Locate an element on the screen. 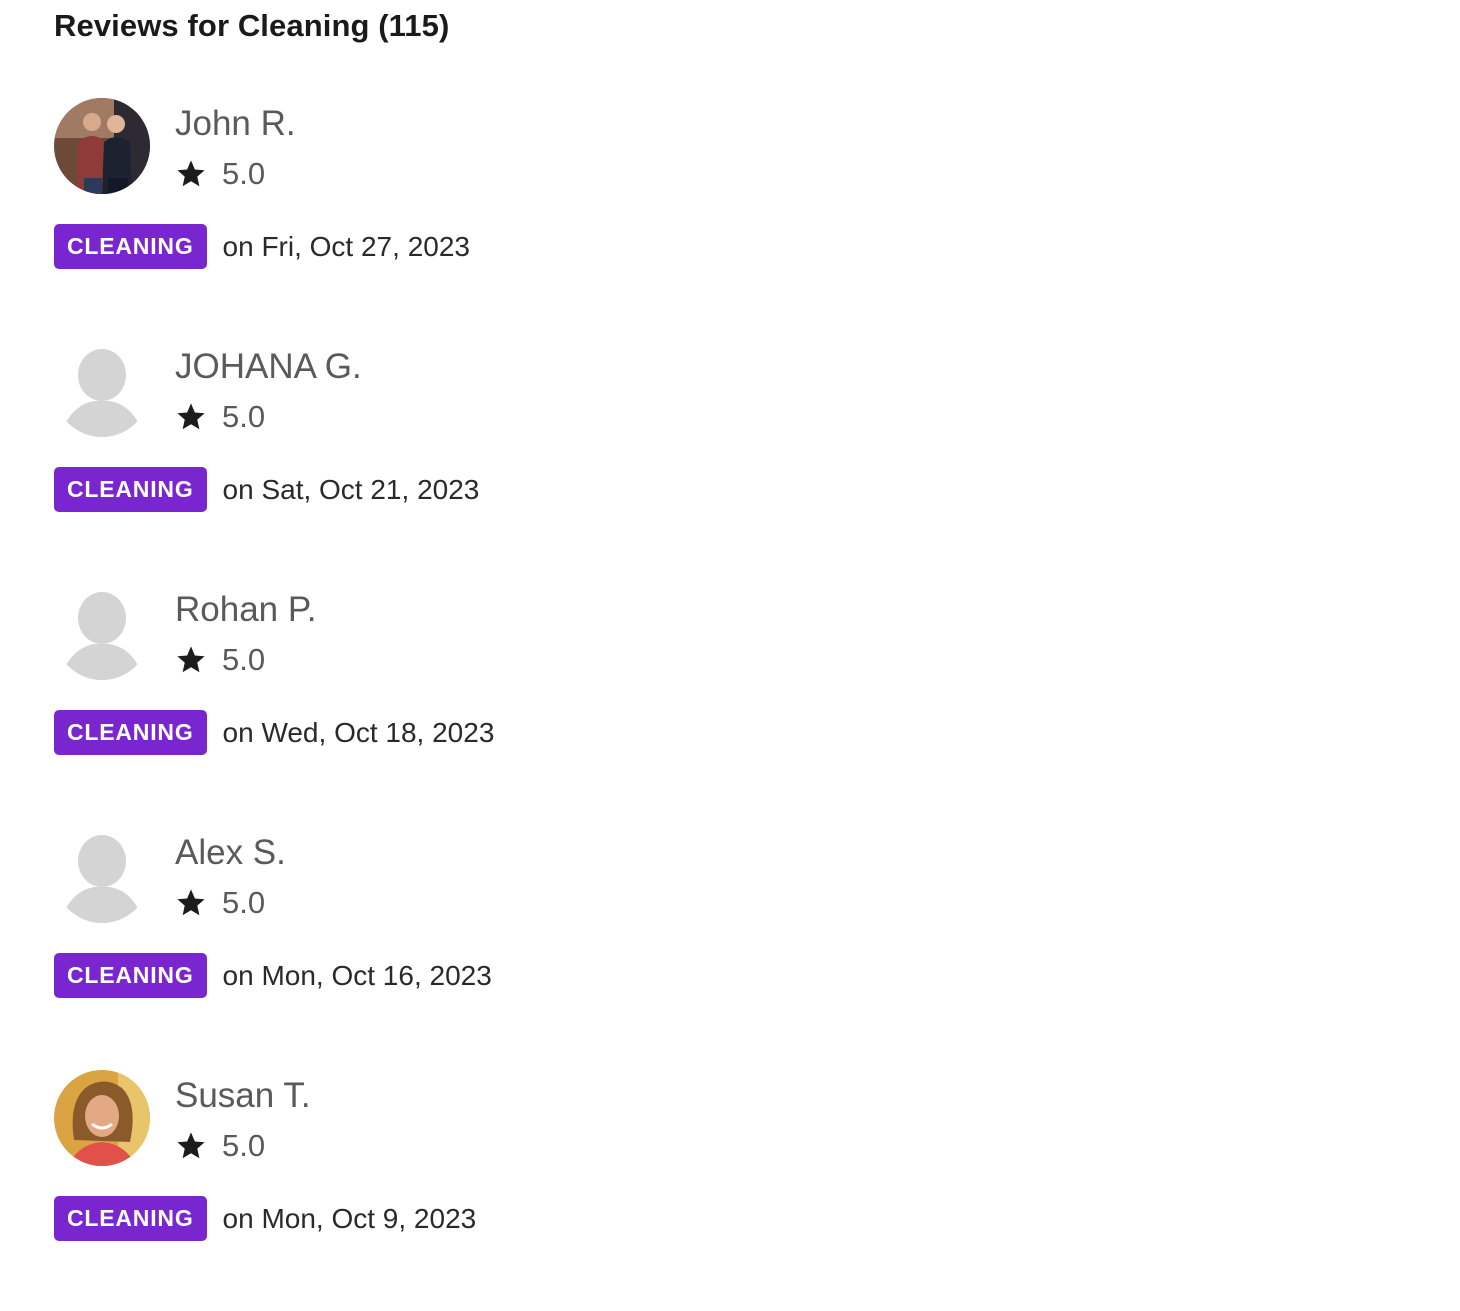 Image resolution: width=1460 pixels, height=1311 pixels. reviewer-name: Rohan P. is located at coordinates (246, 609).